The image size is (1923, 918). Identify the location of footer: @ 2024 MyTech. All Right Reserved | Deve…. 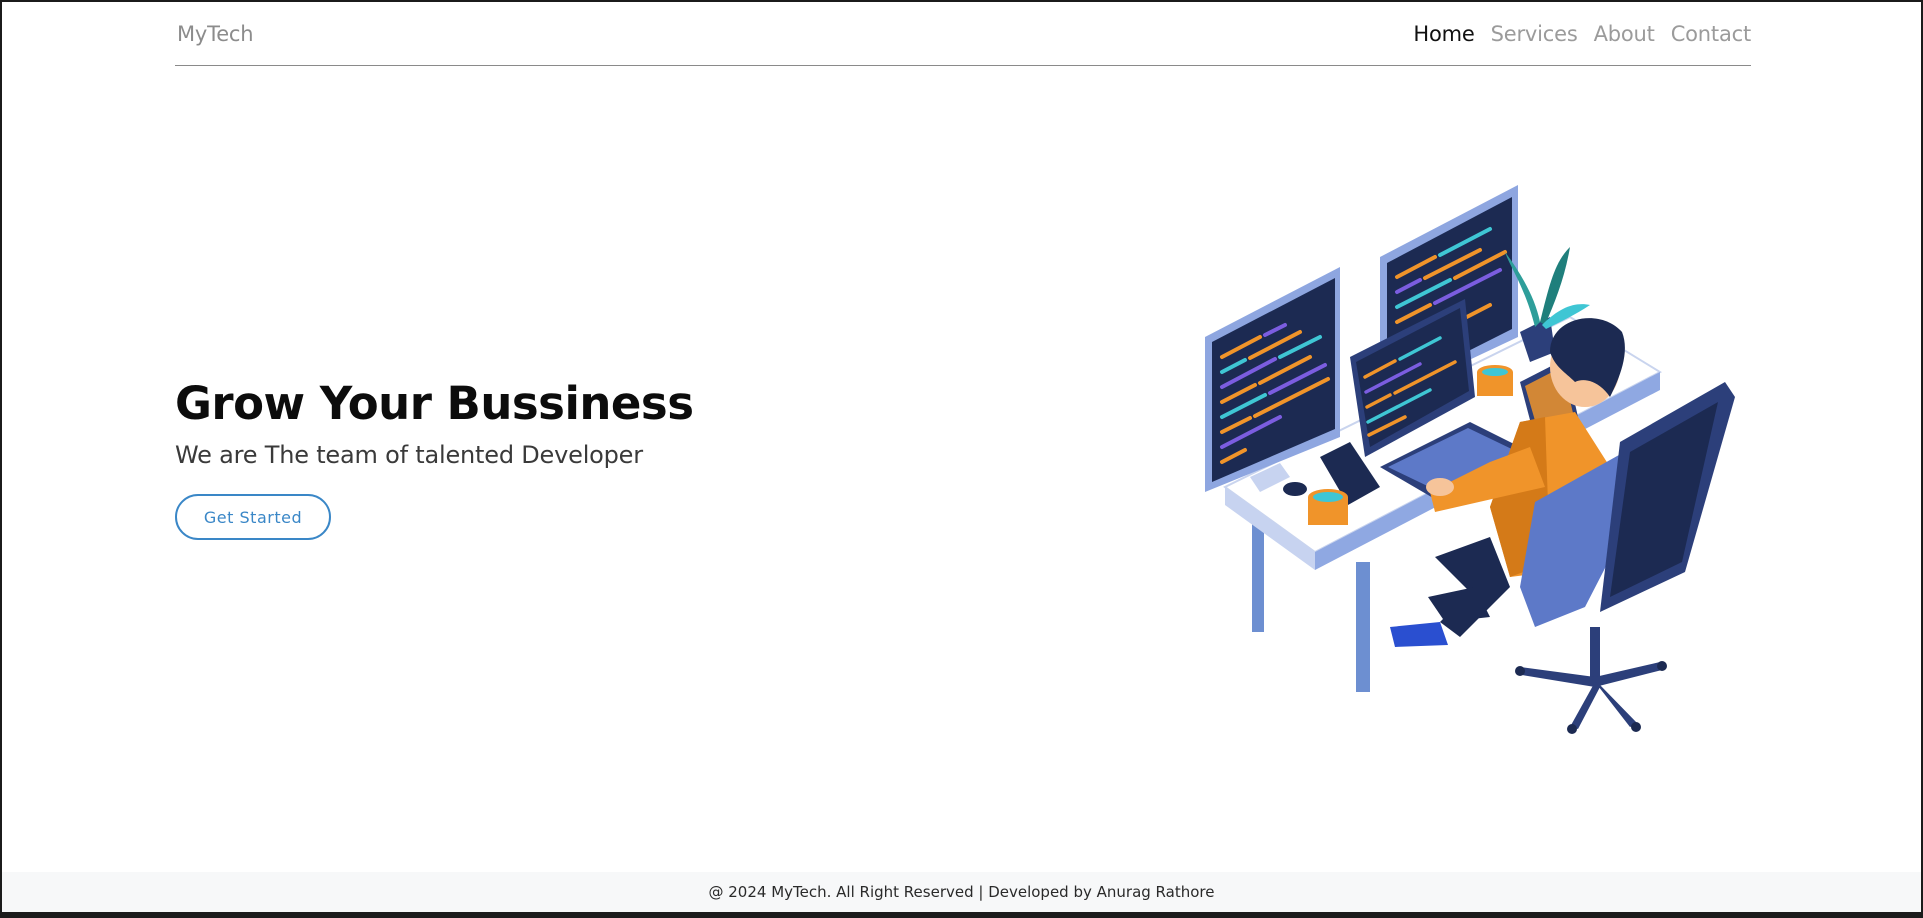
(961, 892).